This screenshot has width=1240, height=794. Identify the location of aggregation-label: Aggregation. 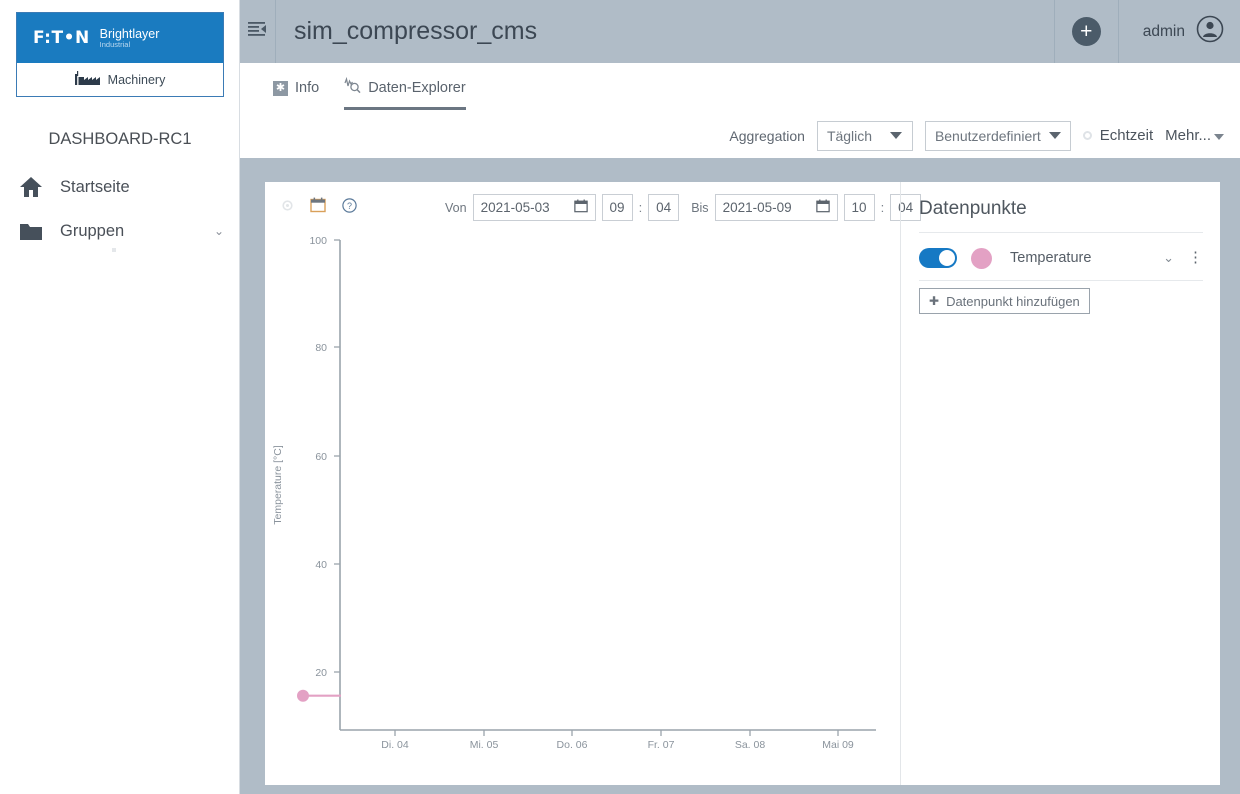
(767, 135).